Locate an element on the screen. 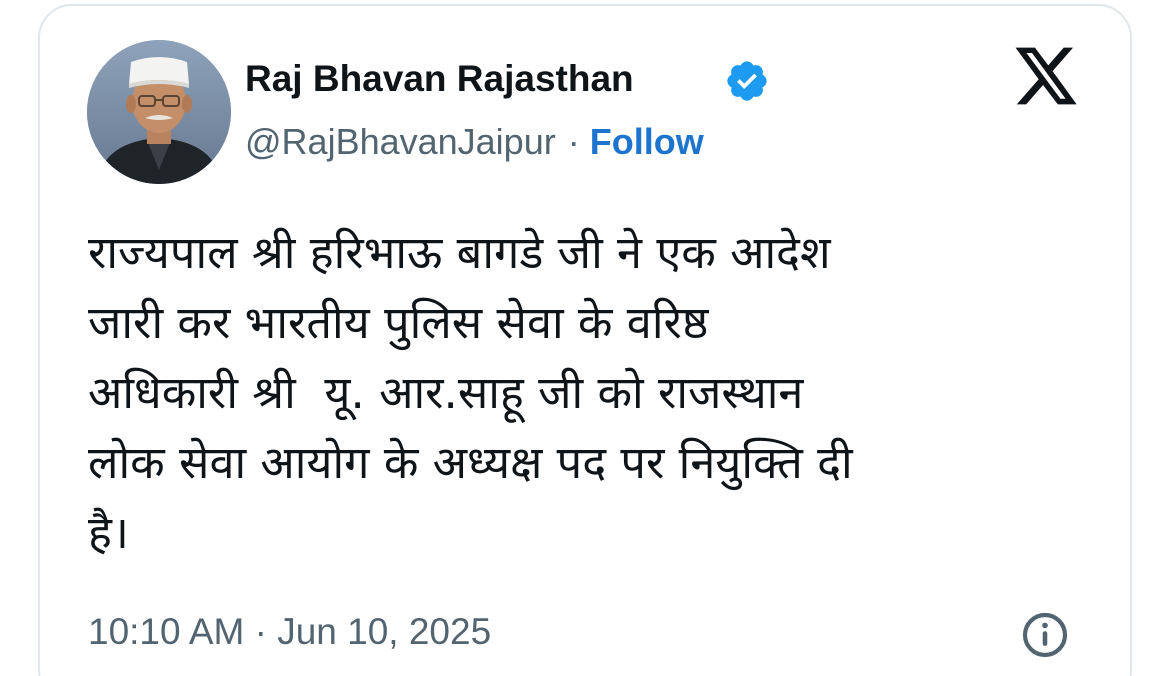 The height and width of the screenshot is (676, 1170). x-logo-icon is located at coordinates (1046, 76).